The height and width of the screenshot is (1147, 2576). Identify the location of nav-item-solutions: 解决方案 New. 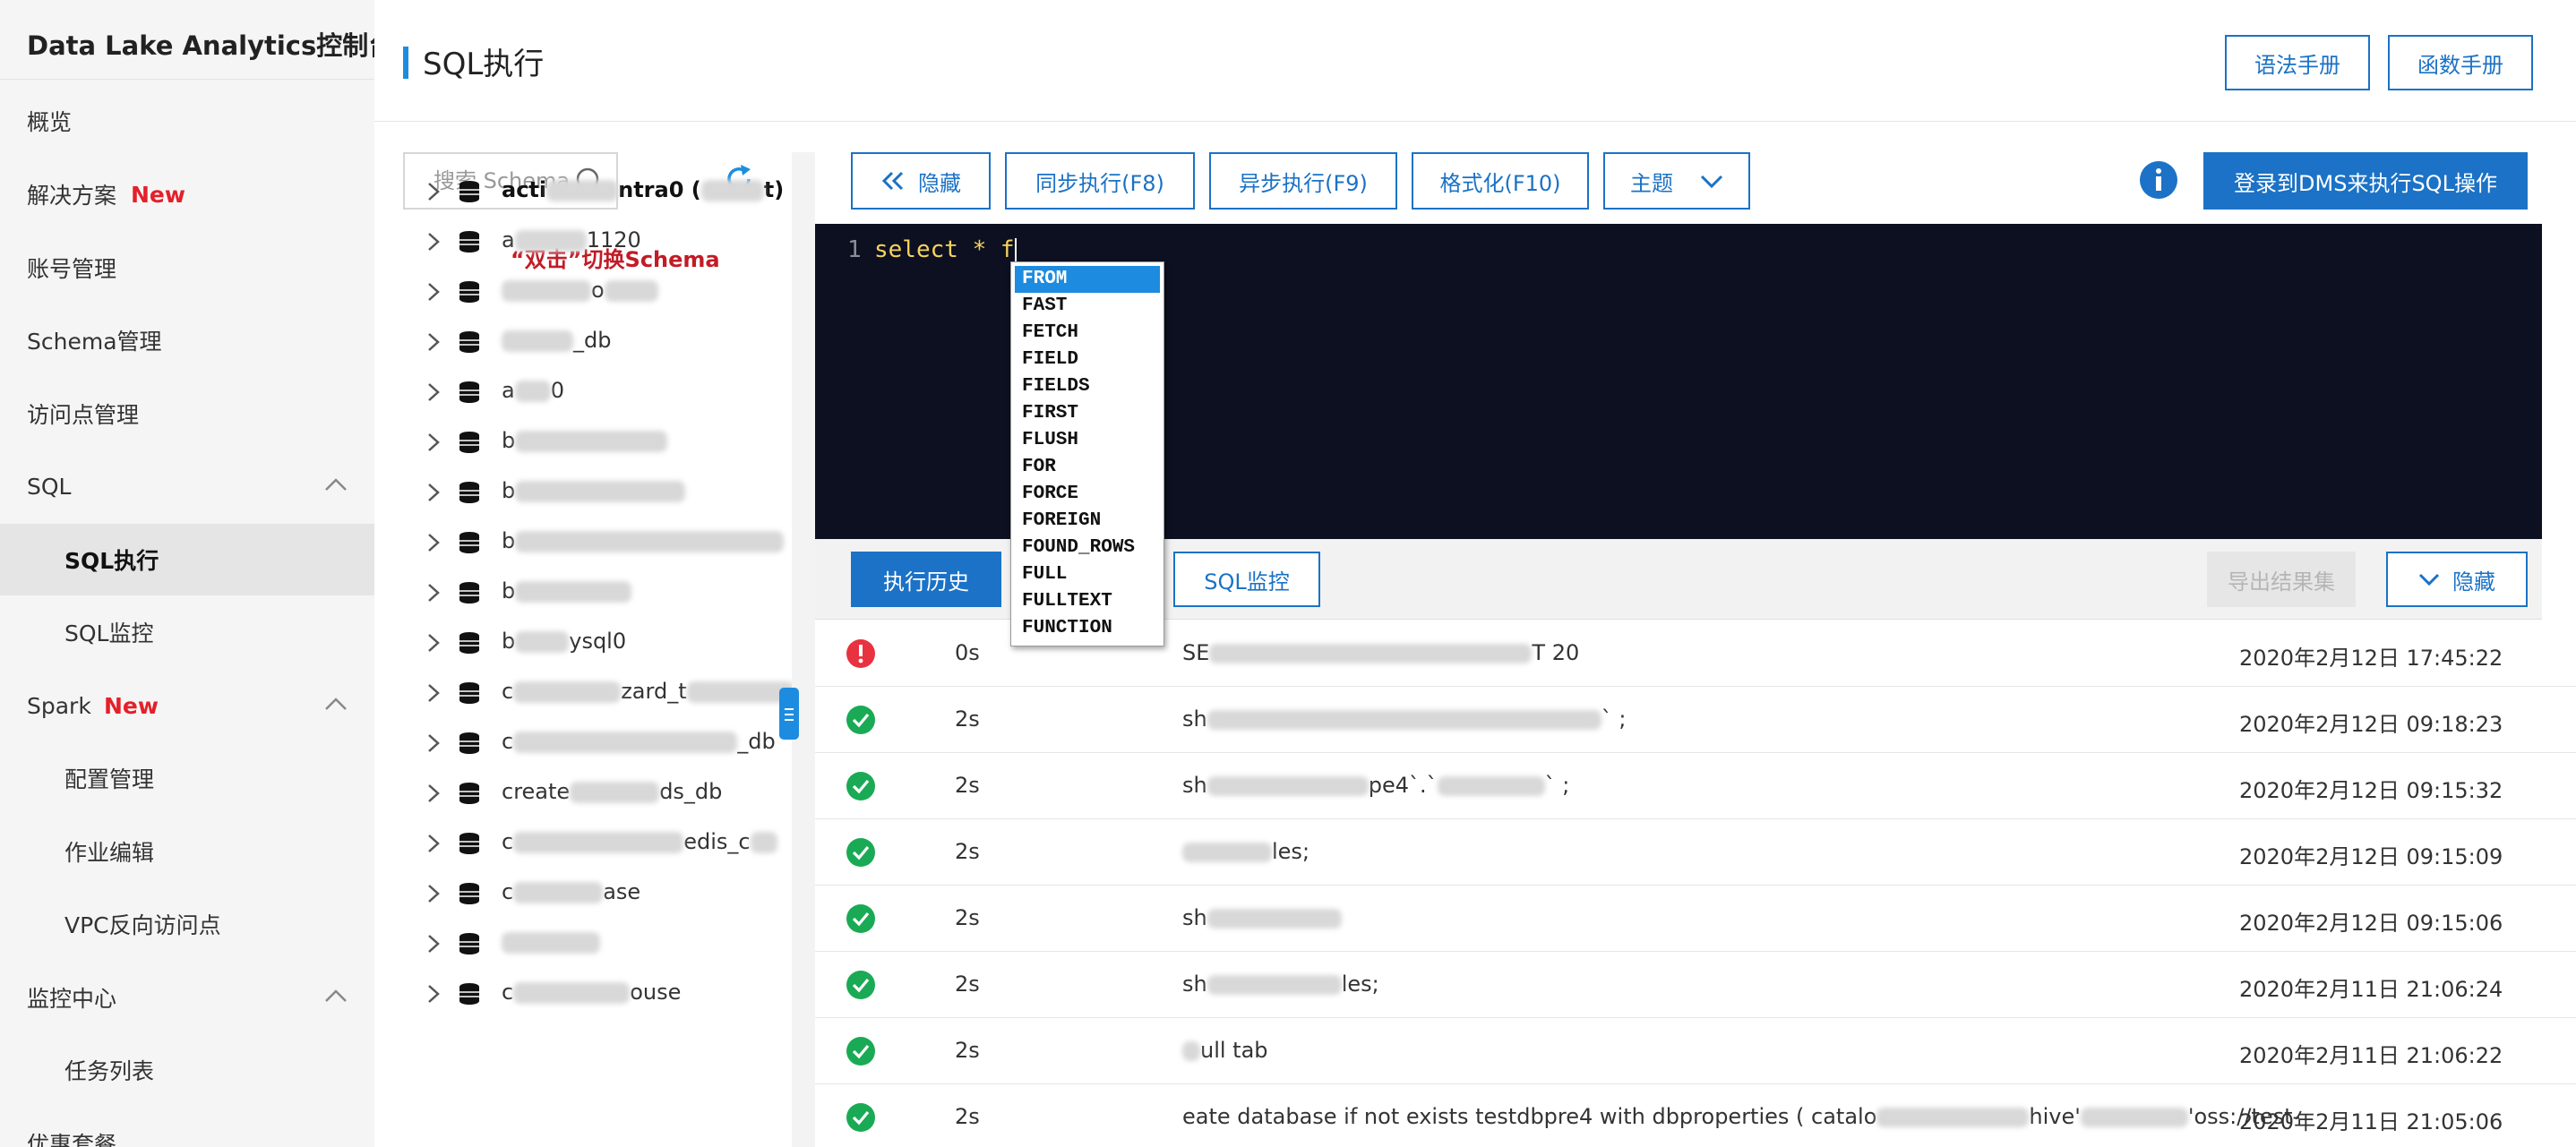
(187, 194).